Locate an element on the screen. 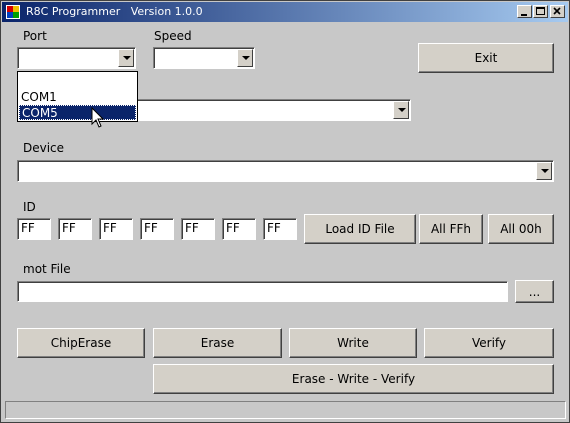 This screenshot has width=570, height=423. all-ffh-button: All FFh is located at coordinates (451, 229).